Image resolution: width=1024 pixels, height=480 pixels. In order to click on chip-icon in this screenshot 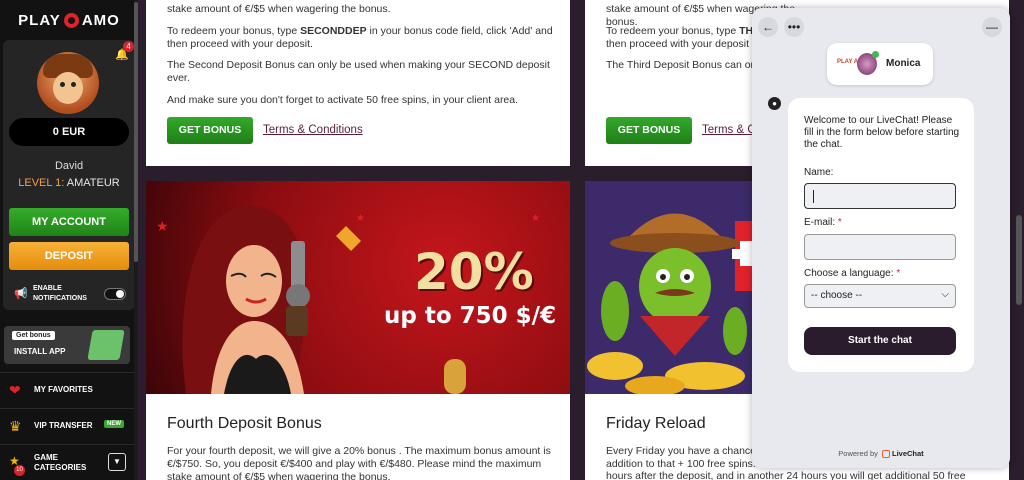, I will do `click(71, 20)`.